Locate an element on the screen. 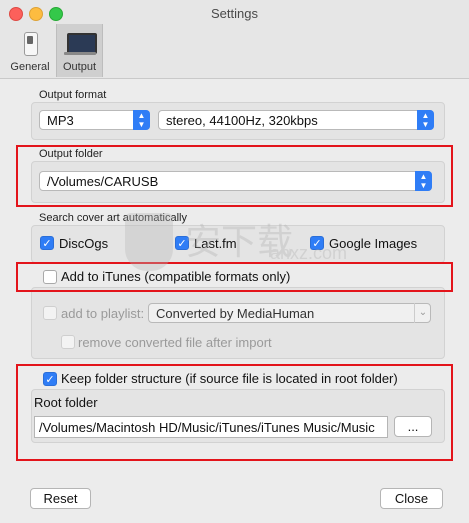  watermark-domain: anxz.com is located at coordinates (309, 253).